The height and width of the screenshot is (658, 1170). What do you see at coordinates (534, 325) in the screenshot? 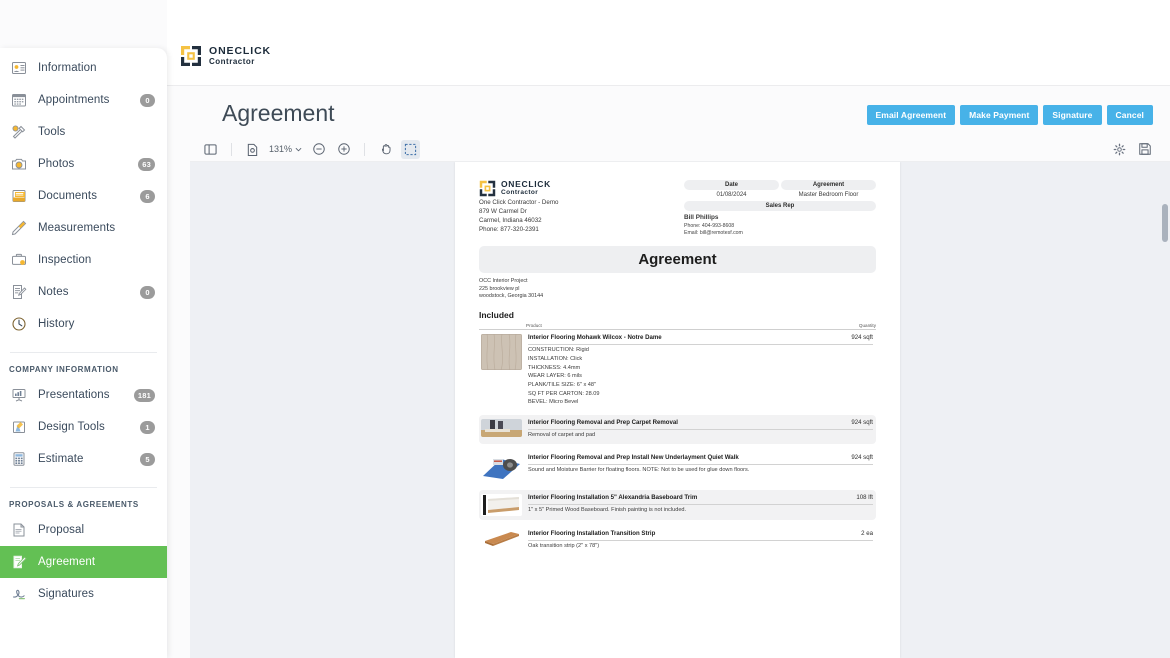
I see `column-header-product: Product` at bounding box center [534, 325].